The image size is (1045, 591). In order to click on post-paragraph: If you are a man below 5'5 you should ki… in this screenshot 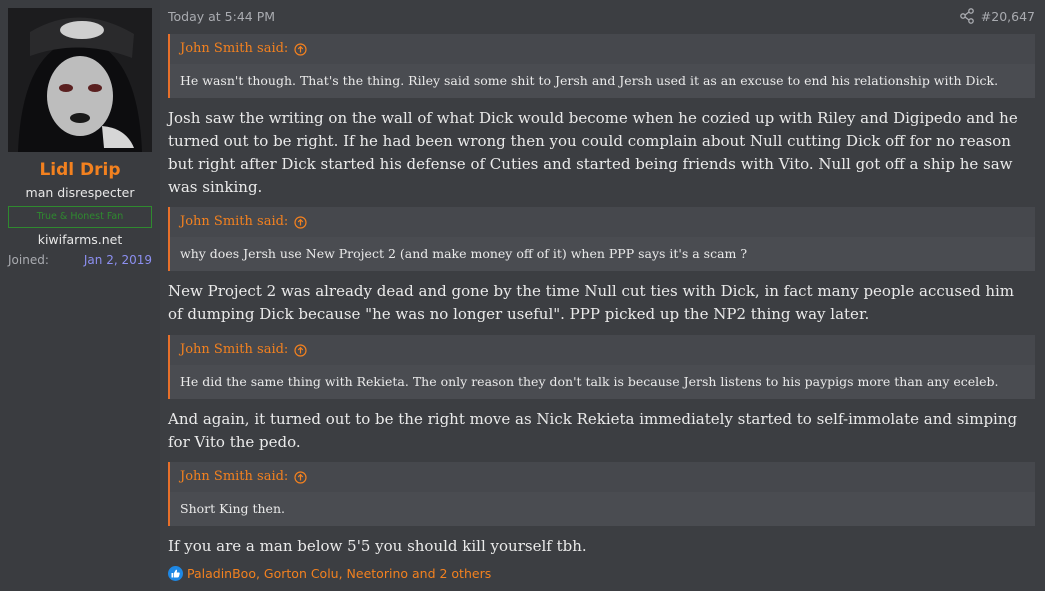, I will do `click(377, 546)`.